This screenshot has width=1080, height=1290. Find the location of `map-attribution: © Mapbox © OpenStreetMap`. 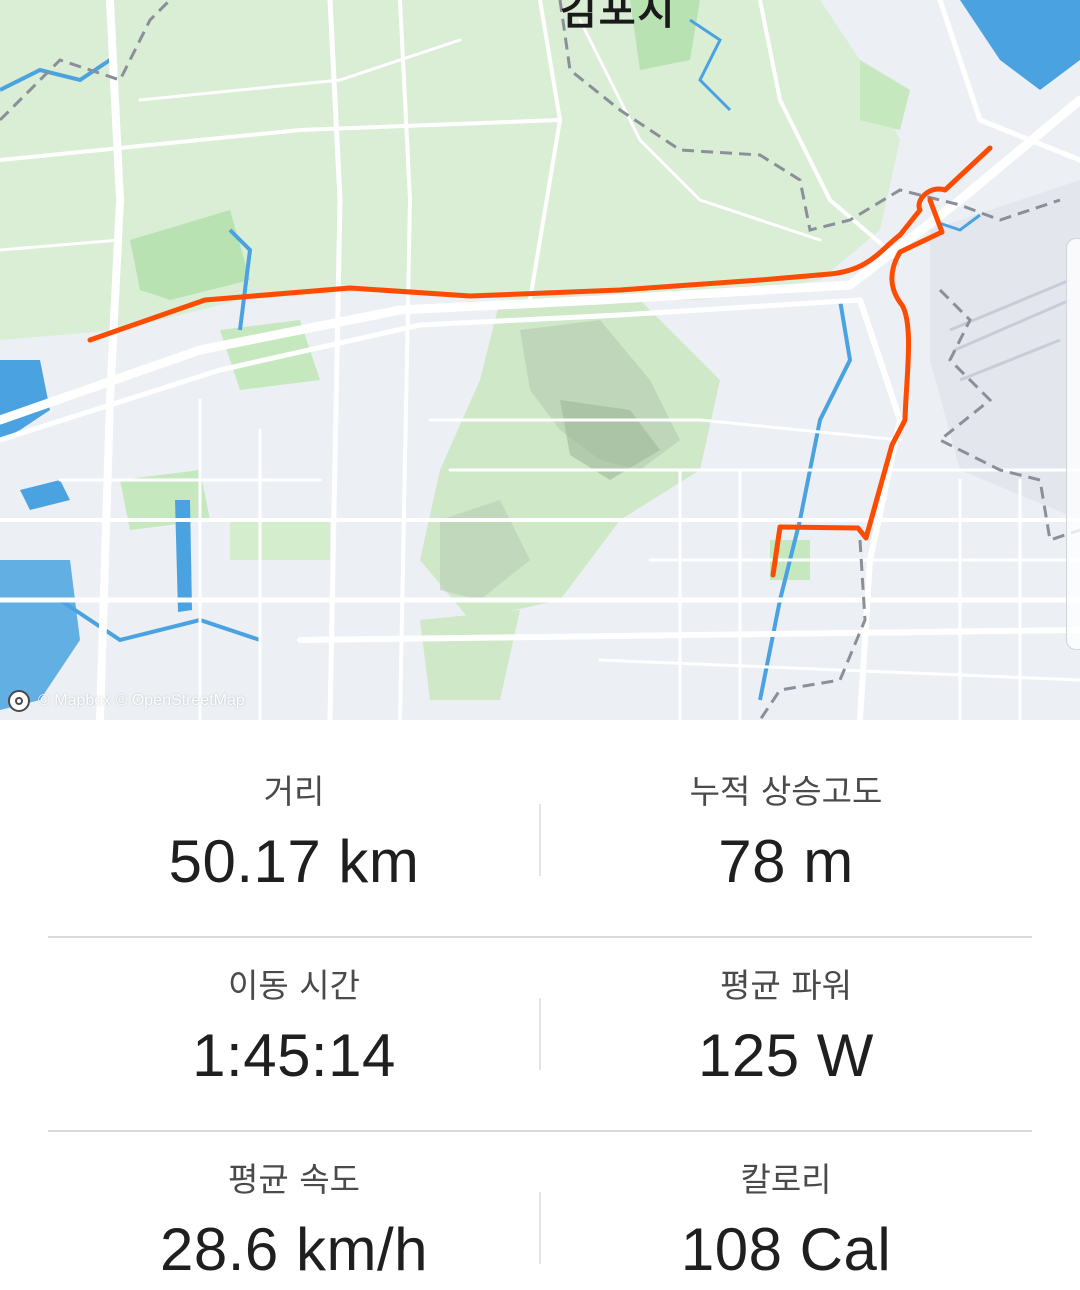

map-attribution: © Mapbox © OpenStreetMap is located at coordinates (126, 701).